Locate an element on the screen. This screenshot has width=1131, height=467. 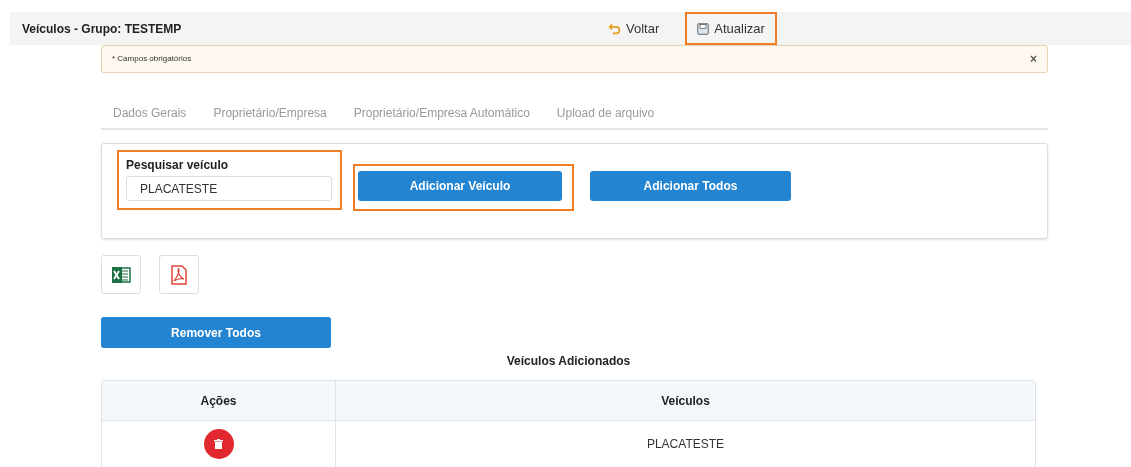
spreadsheet-icon is located at coordinates (121, 274).